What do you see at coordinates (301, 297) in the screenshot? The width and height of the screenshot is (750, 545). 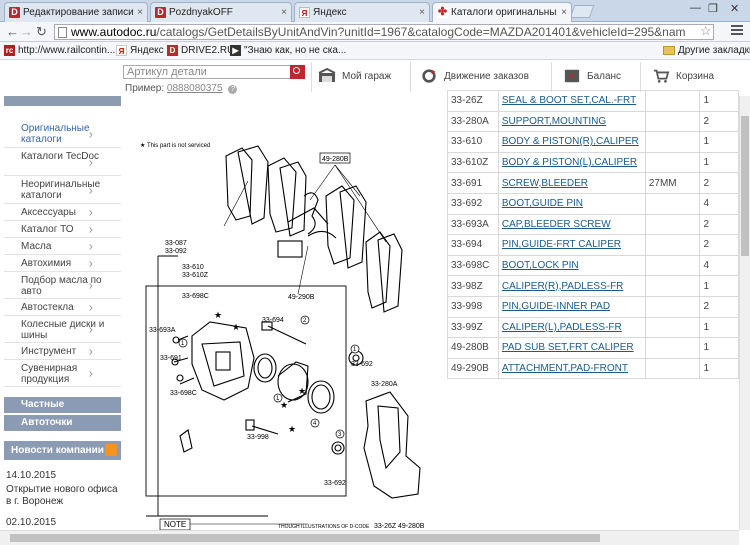 I see `callout-49-290b: 49-290B` at bounding box center [301, 297].